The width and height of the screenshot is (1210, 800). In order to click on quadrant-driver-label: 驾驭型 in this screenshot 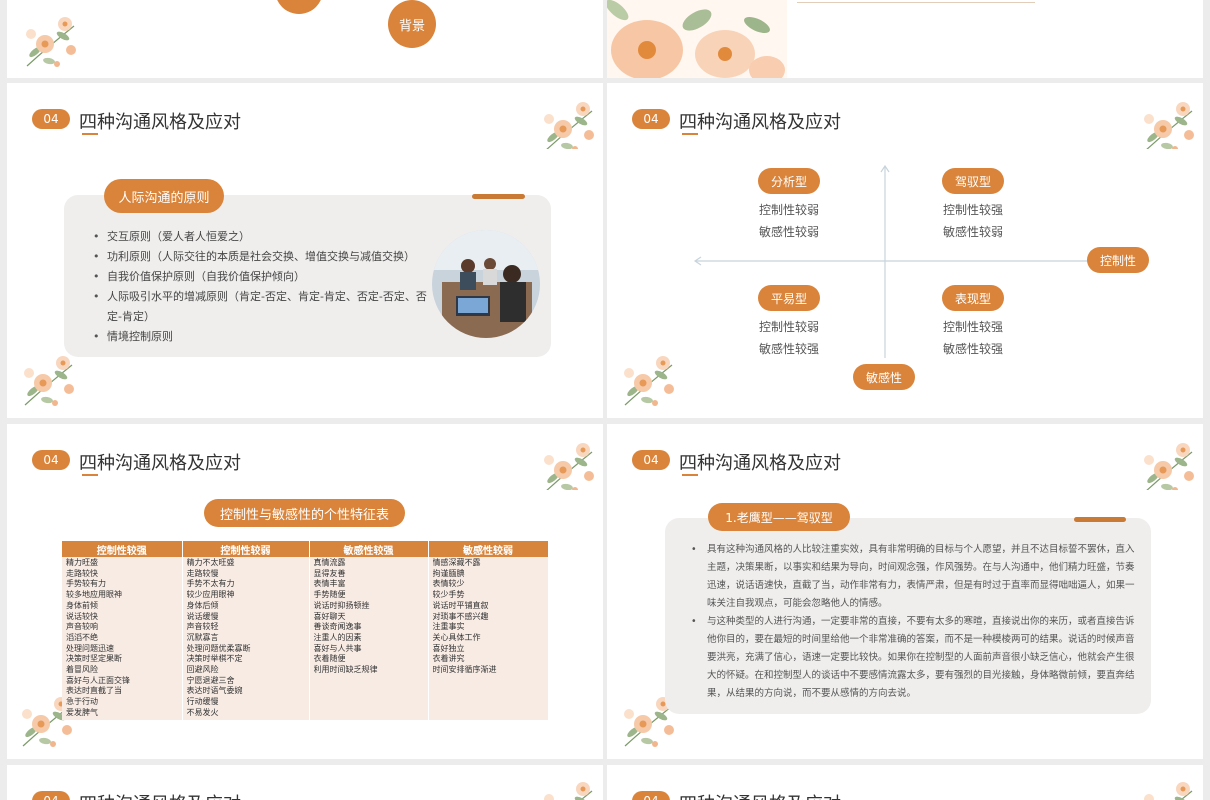, I will do `click(973, 181)`.